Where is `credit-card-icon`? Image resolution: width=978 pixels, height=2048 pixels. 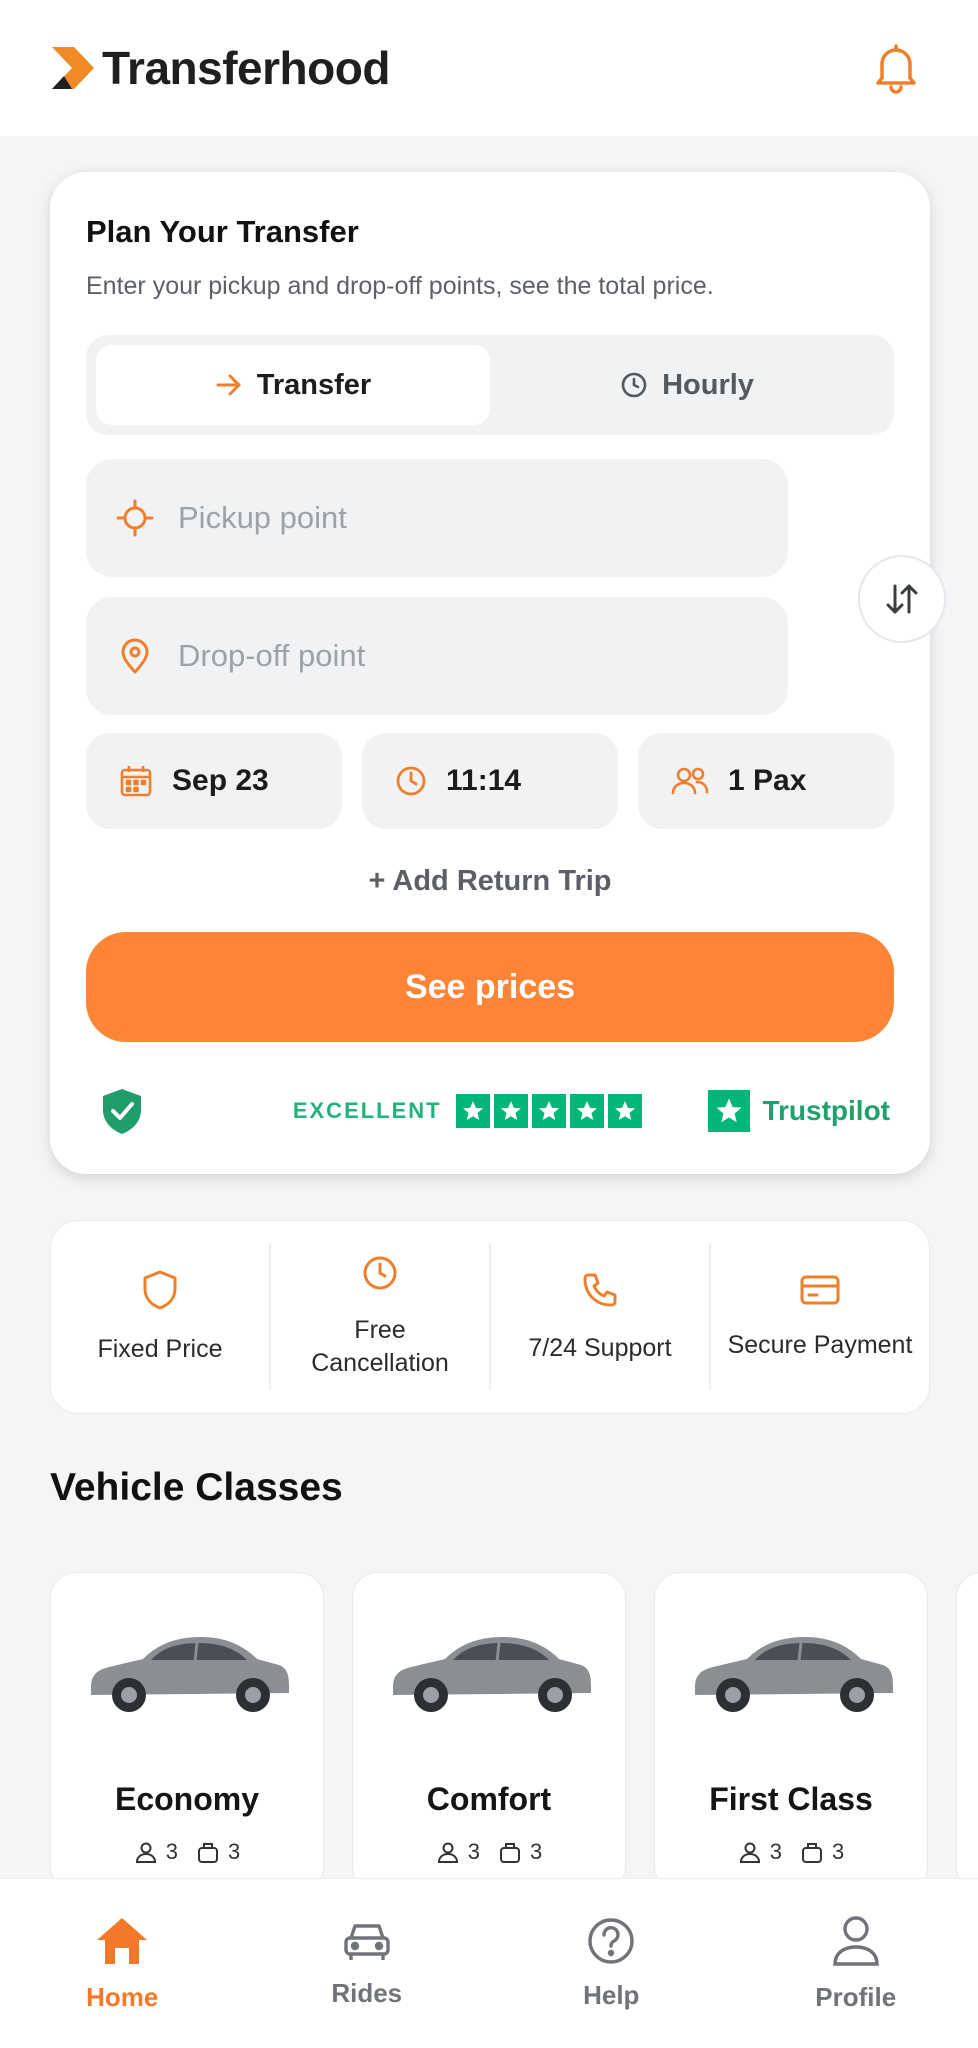 credit-card-icon is located at coordinates (820, 1289).